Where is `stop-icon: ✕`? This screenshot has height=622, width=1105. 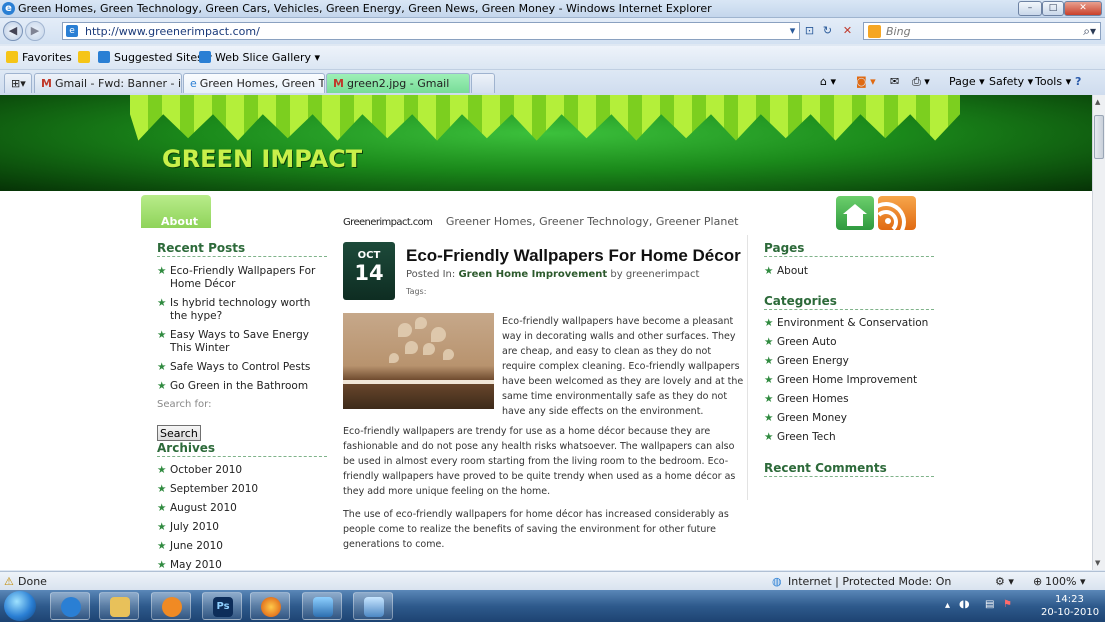 stop-icon: ✕ is located at coordinates (847, 30).